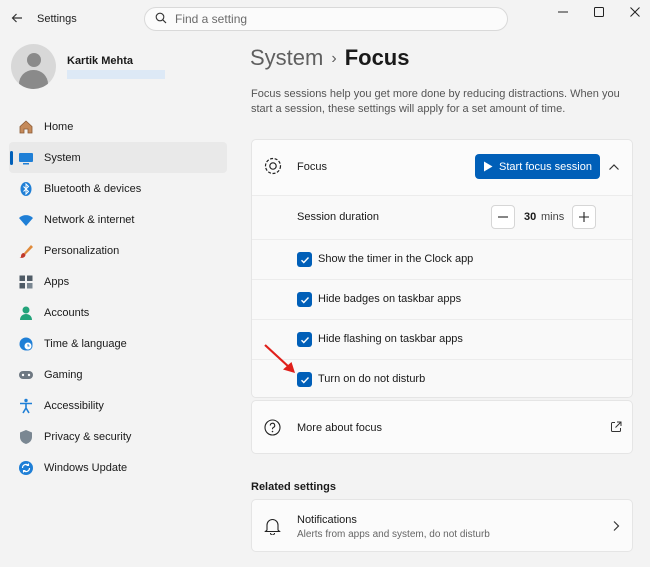  I want to click on sidebar-item-apps: Apps, so click(118, 281).